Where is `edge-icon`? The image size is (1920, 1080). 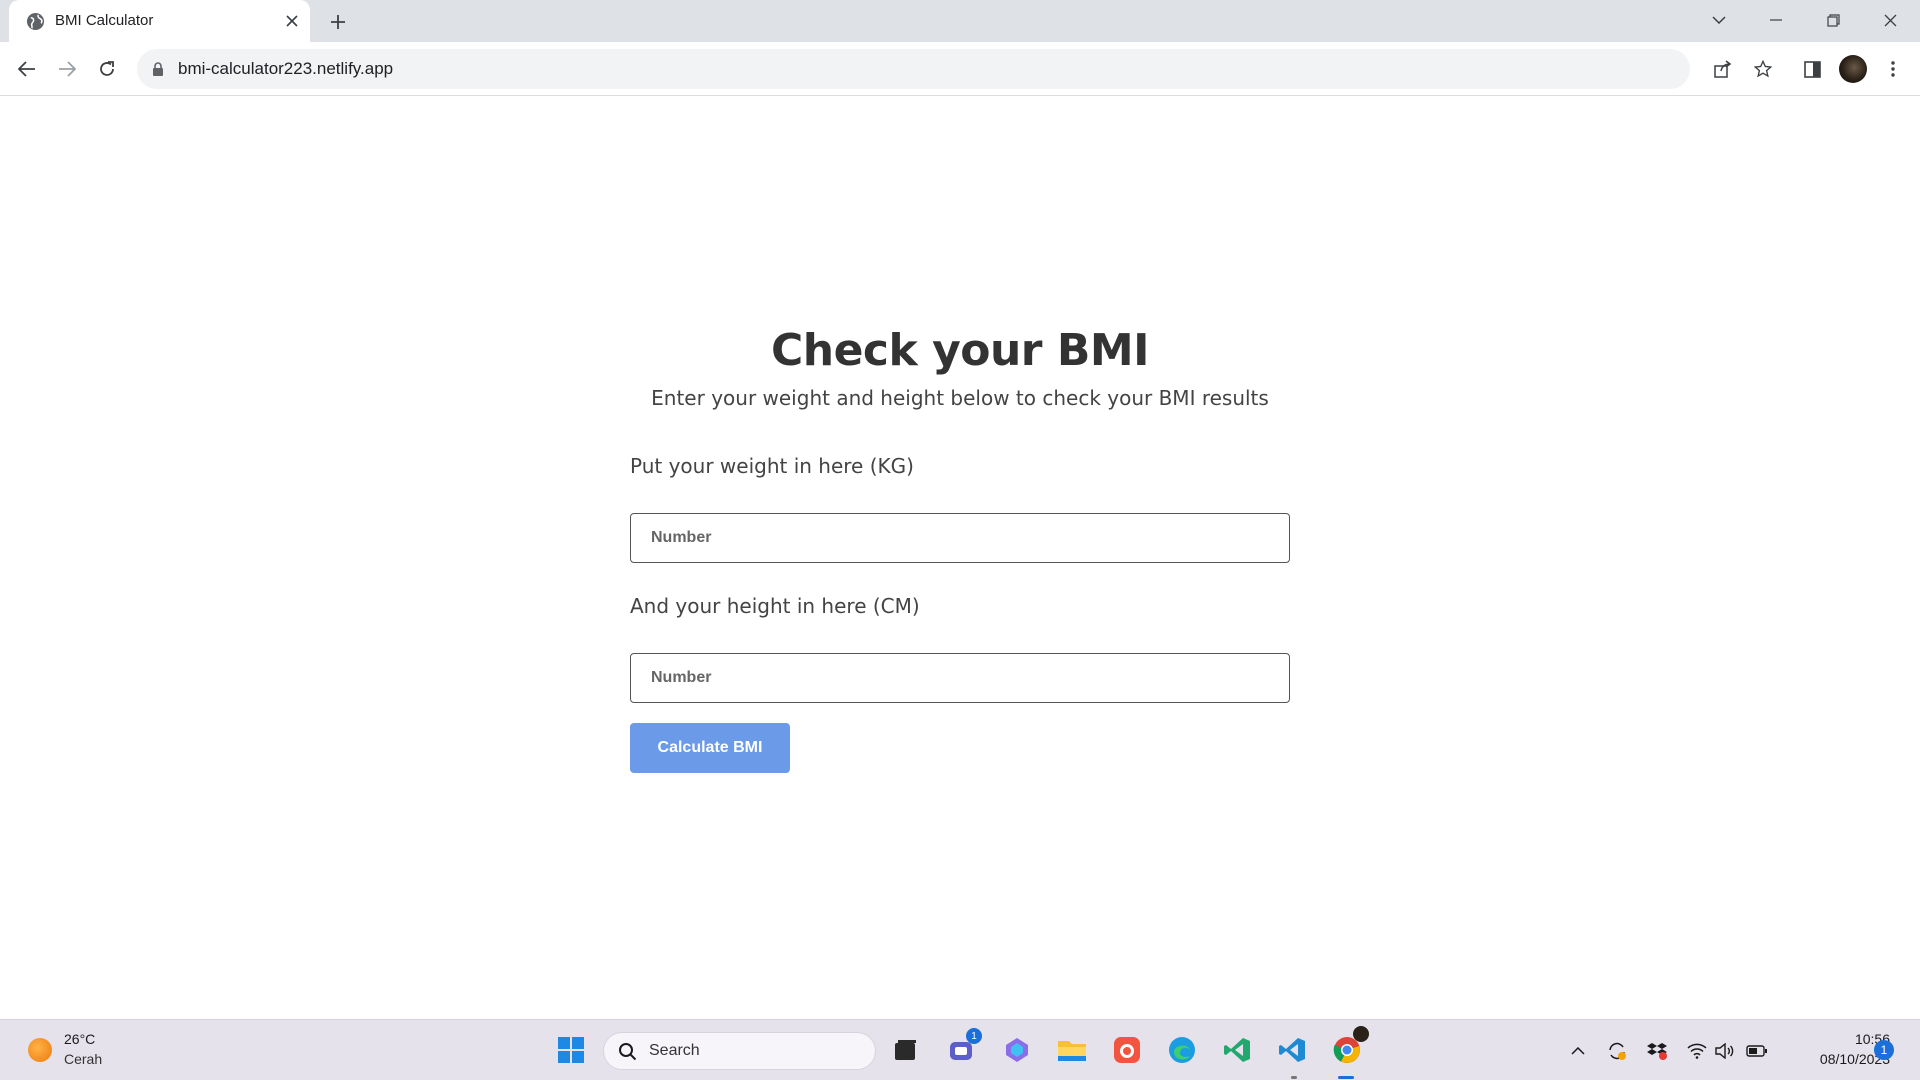 edge-icon is located at coordinates (1182, 1050).